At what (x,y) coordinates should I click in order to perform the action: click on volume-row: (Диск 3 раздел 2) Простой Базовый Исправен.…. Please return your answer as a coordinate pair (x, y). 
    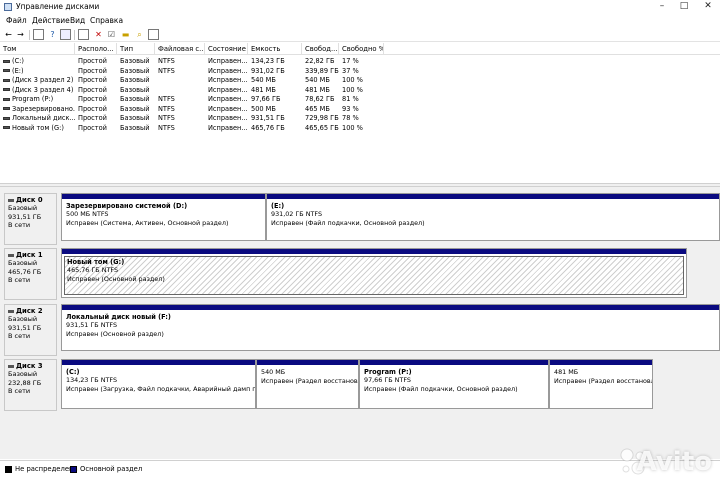
    Looking at the image, I should click on (360, 81).